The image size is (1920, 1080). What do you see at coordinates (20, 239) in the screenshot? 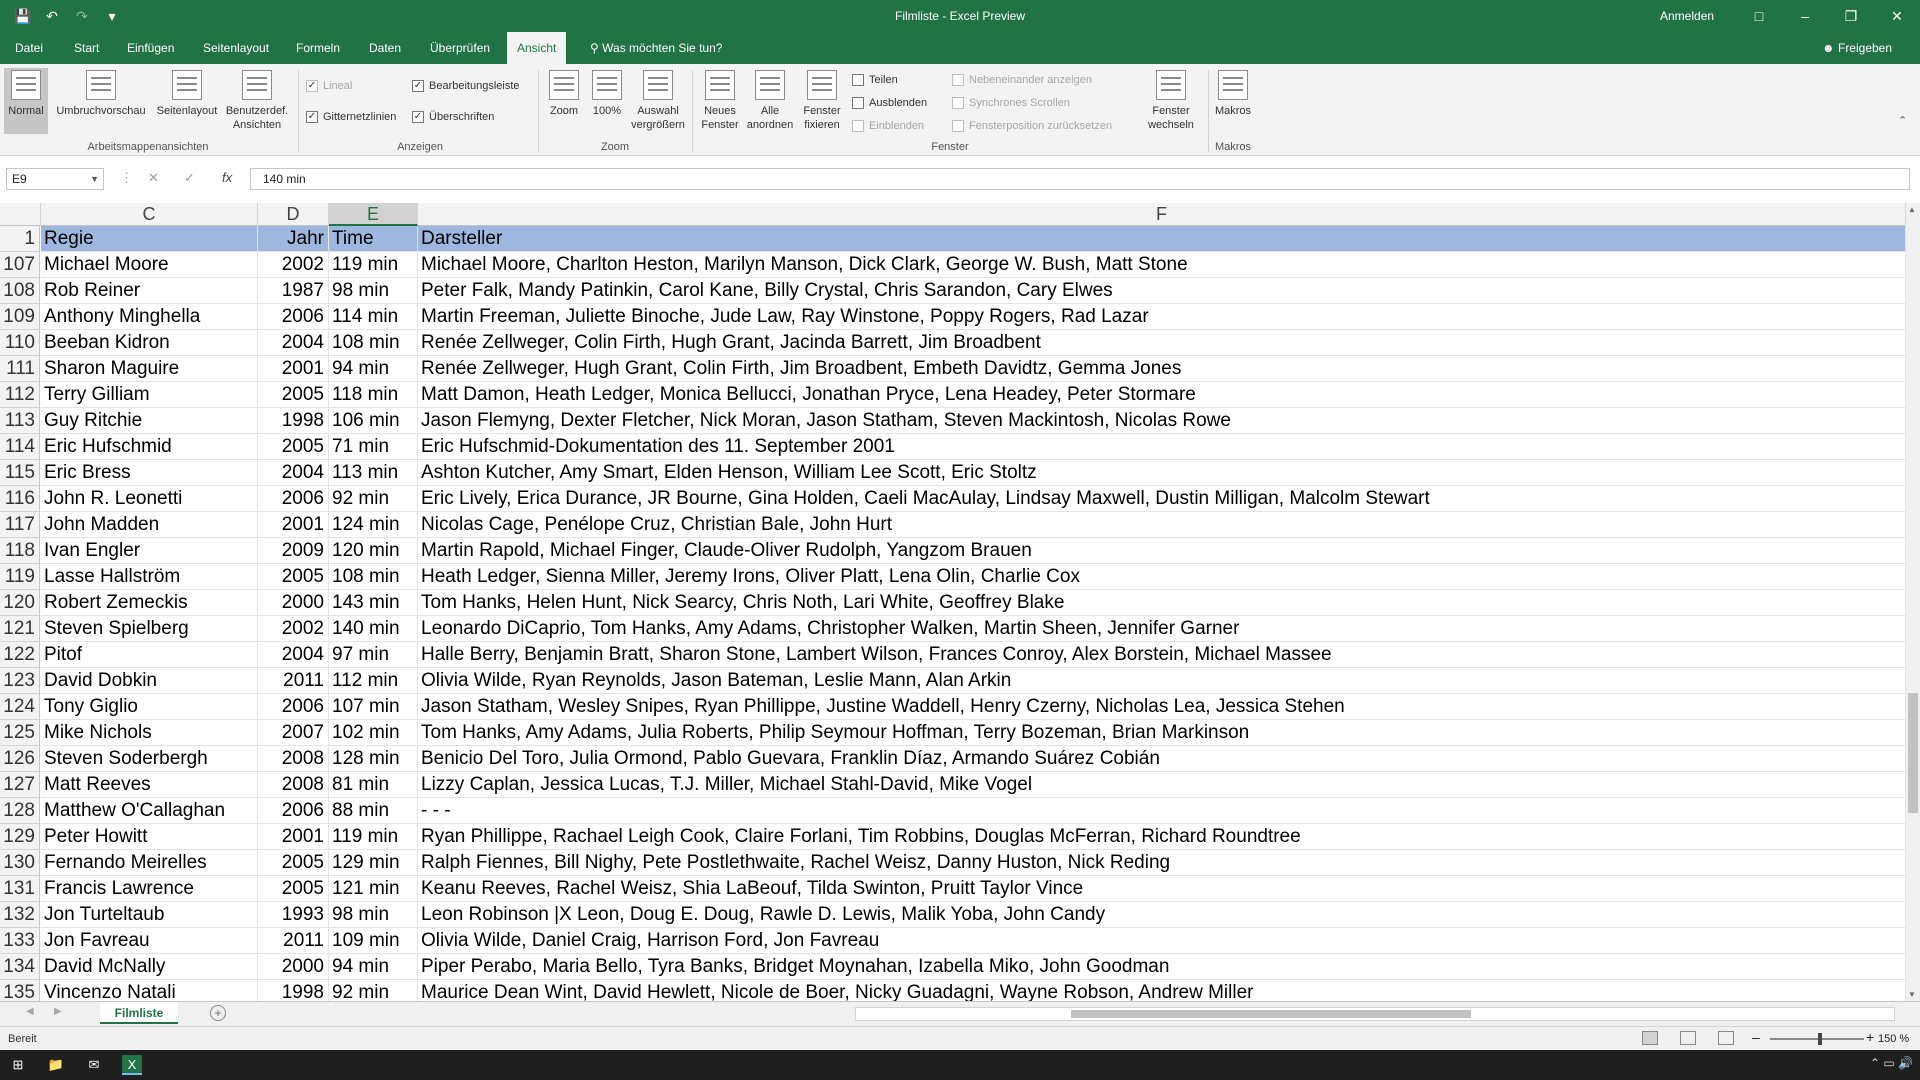
I see `row-number: 1` at bounding box center [20, 239].